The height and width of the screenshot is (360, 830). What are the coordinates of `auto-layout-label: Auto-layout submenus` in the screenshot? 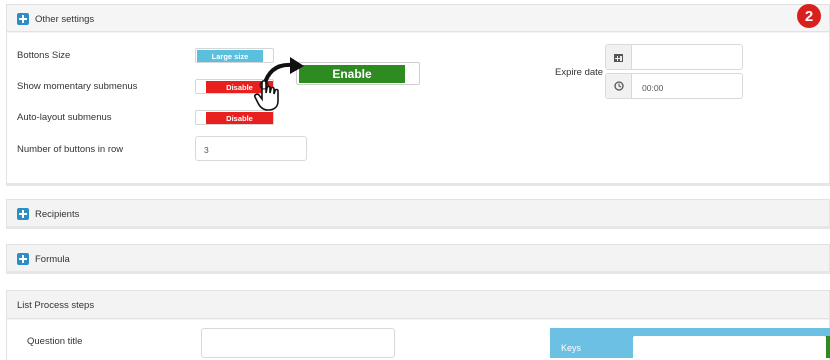 It's located at (64, 117).